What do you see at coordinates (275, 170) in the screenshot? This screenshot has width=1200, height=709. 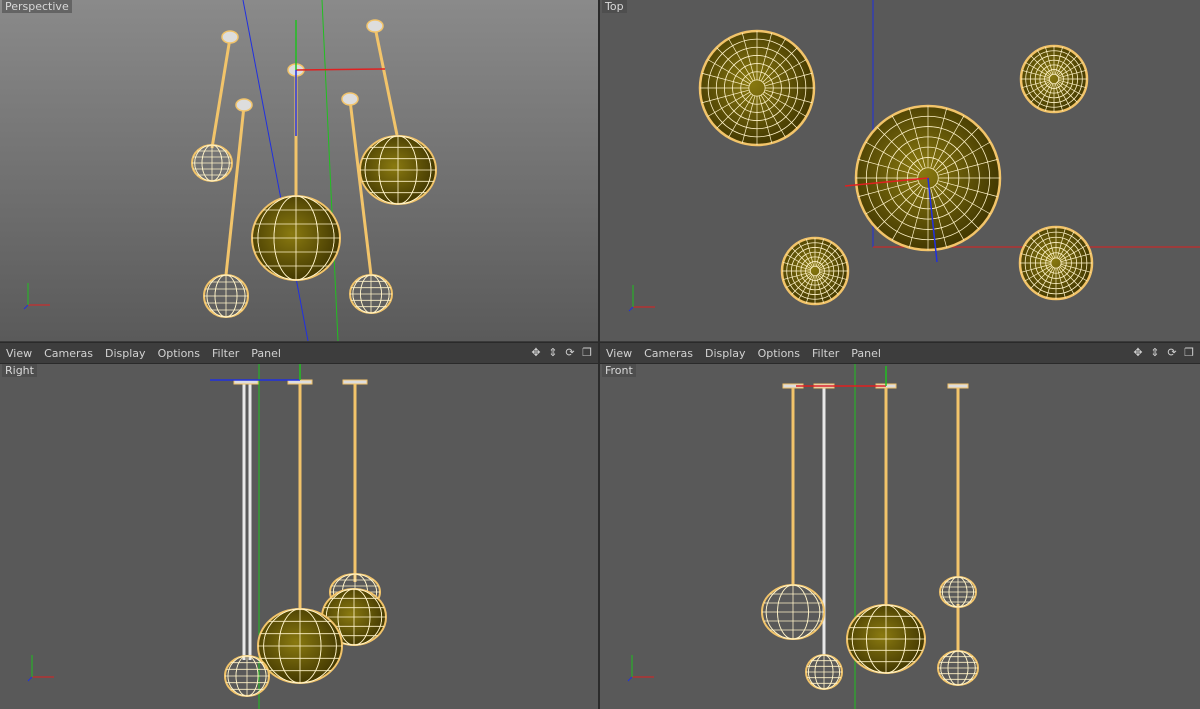 I see `world-axis-z` at bounding box center [275, 170].